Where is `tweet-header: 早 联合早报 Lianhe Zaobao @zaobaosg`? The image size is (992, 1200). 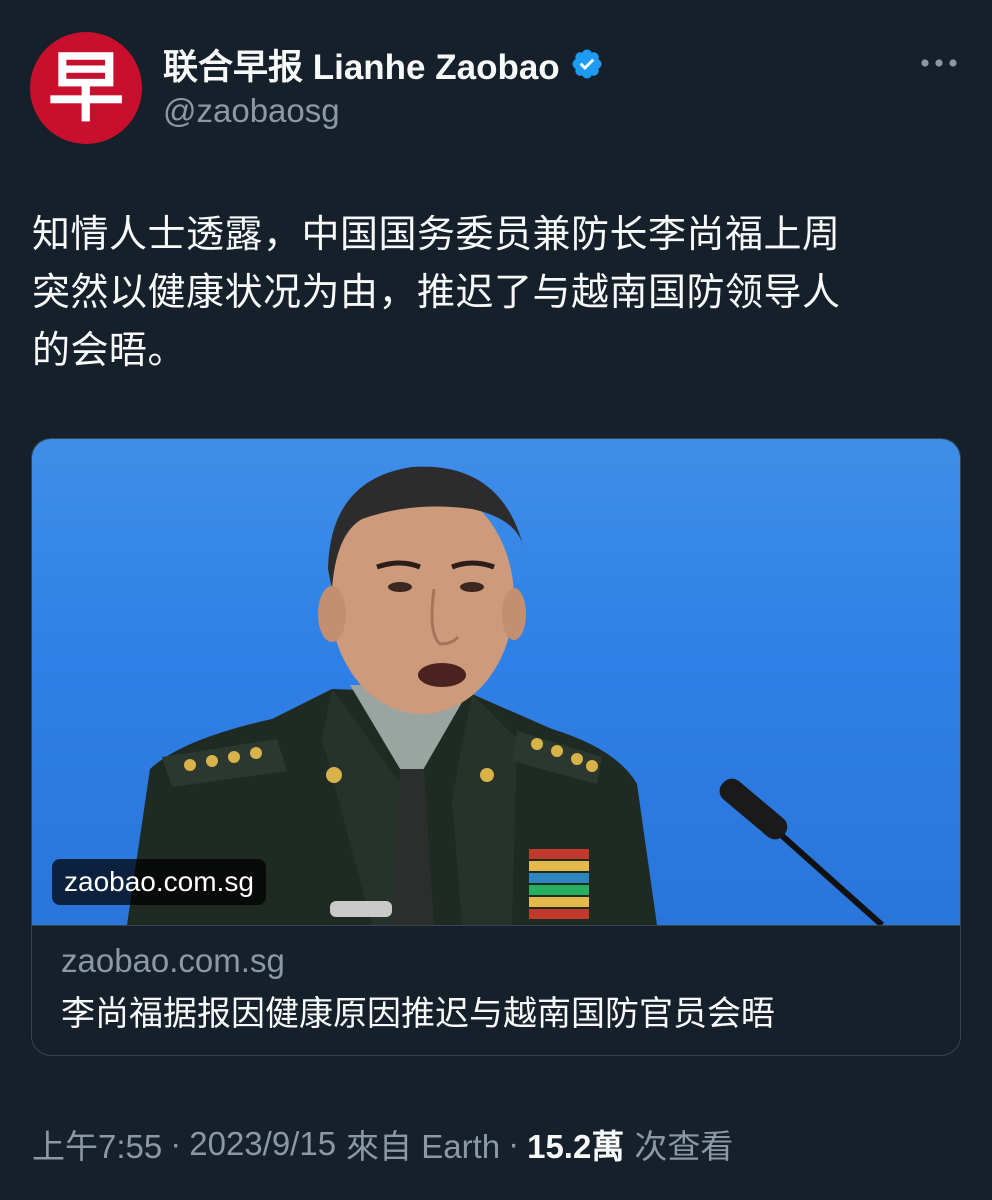 tweet-header: 早 联合早报 Lianhe Zaobao @zaobaosg is located at coordinates (496, 80).